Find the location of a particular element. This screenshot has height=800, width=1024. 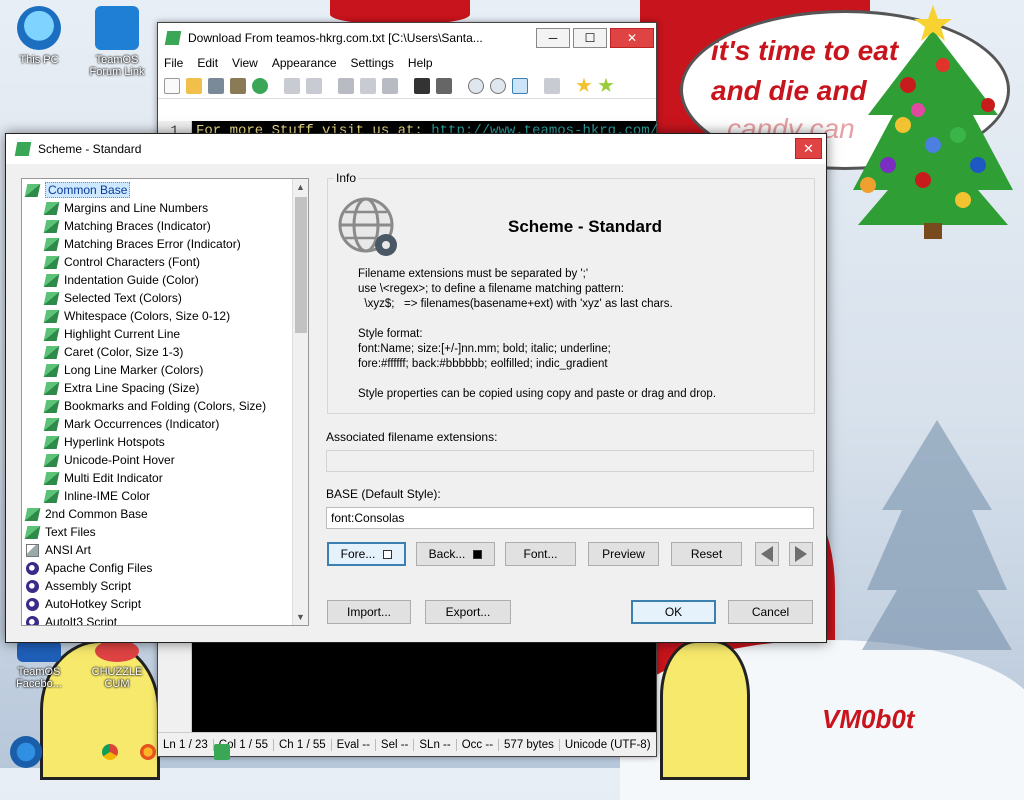

tree-item-label: Highlight Current Line is located at coordinates (122, 334).